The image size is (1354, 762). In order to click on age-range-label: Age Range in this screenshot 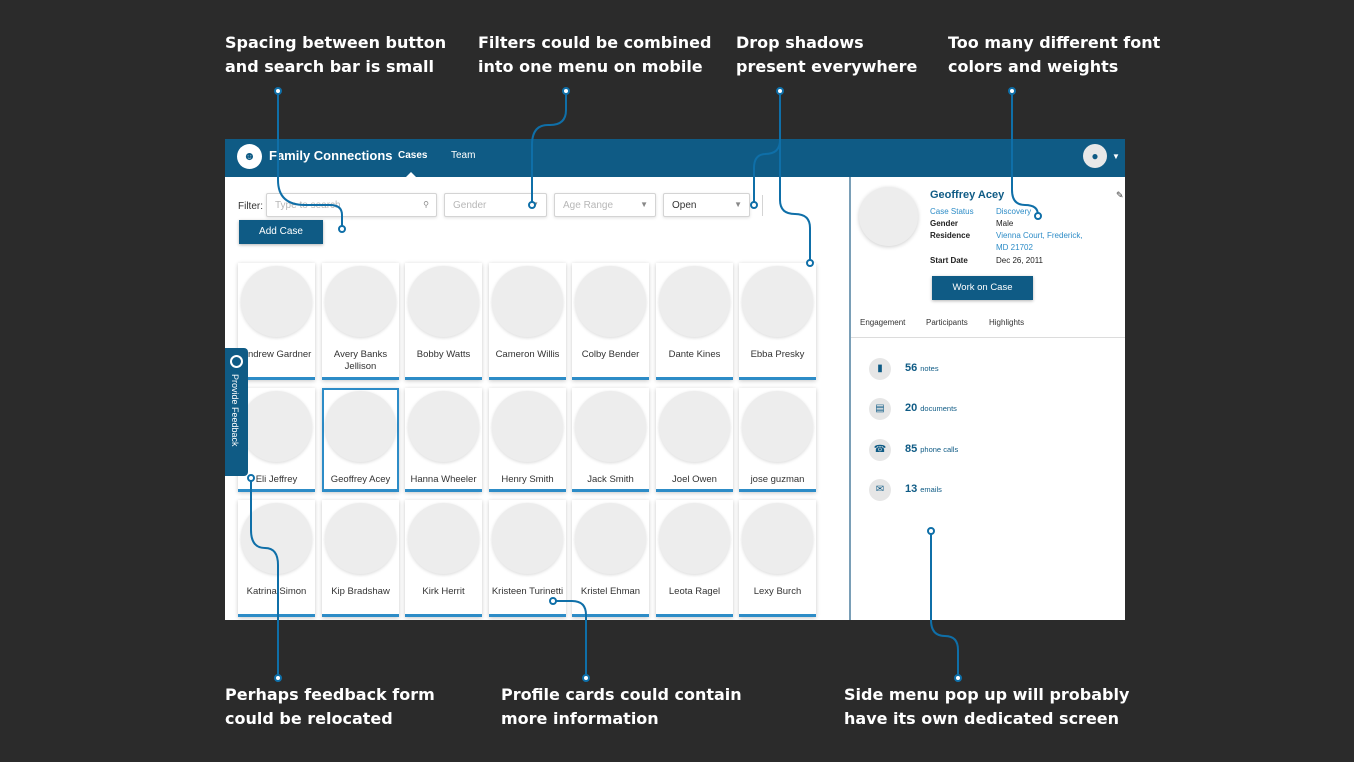, I will do `click(588, 205)`.